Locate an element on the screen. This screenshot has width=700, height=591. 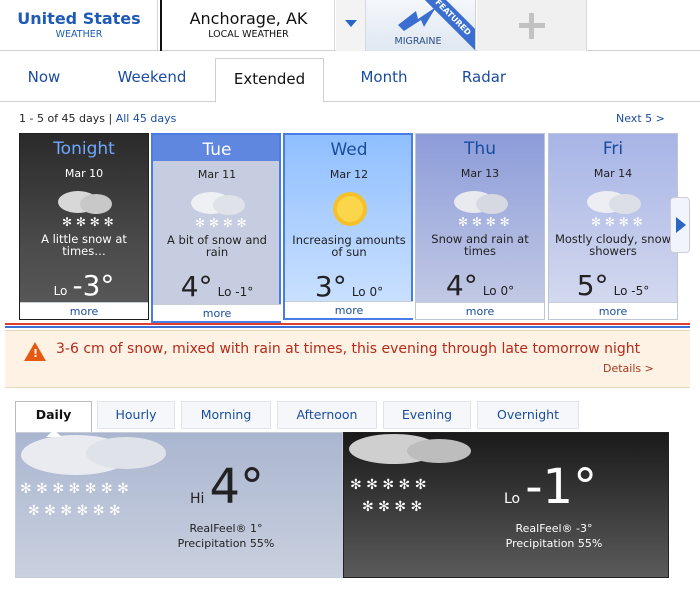
low-prefix: Lo is located at coordinates (512, 499).